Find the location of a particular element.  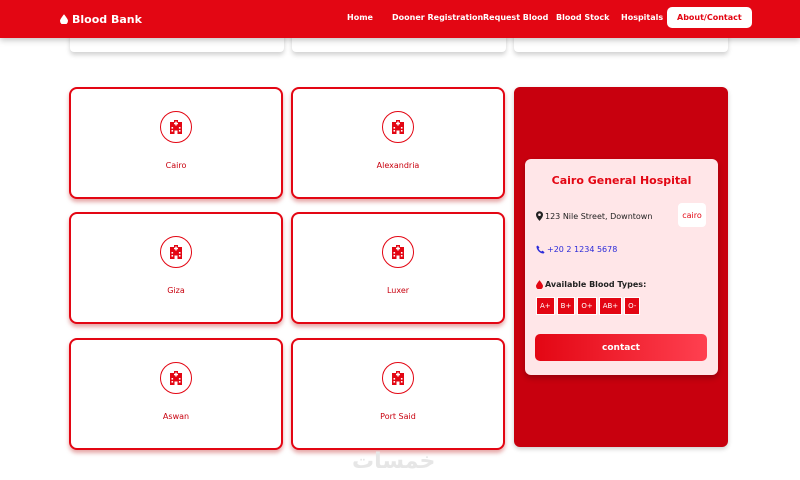

blood-types-label: Available Blood Types: is located at coordinates (591, 284).